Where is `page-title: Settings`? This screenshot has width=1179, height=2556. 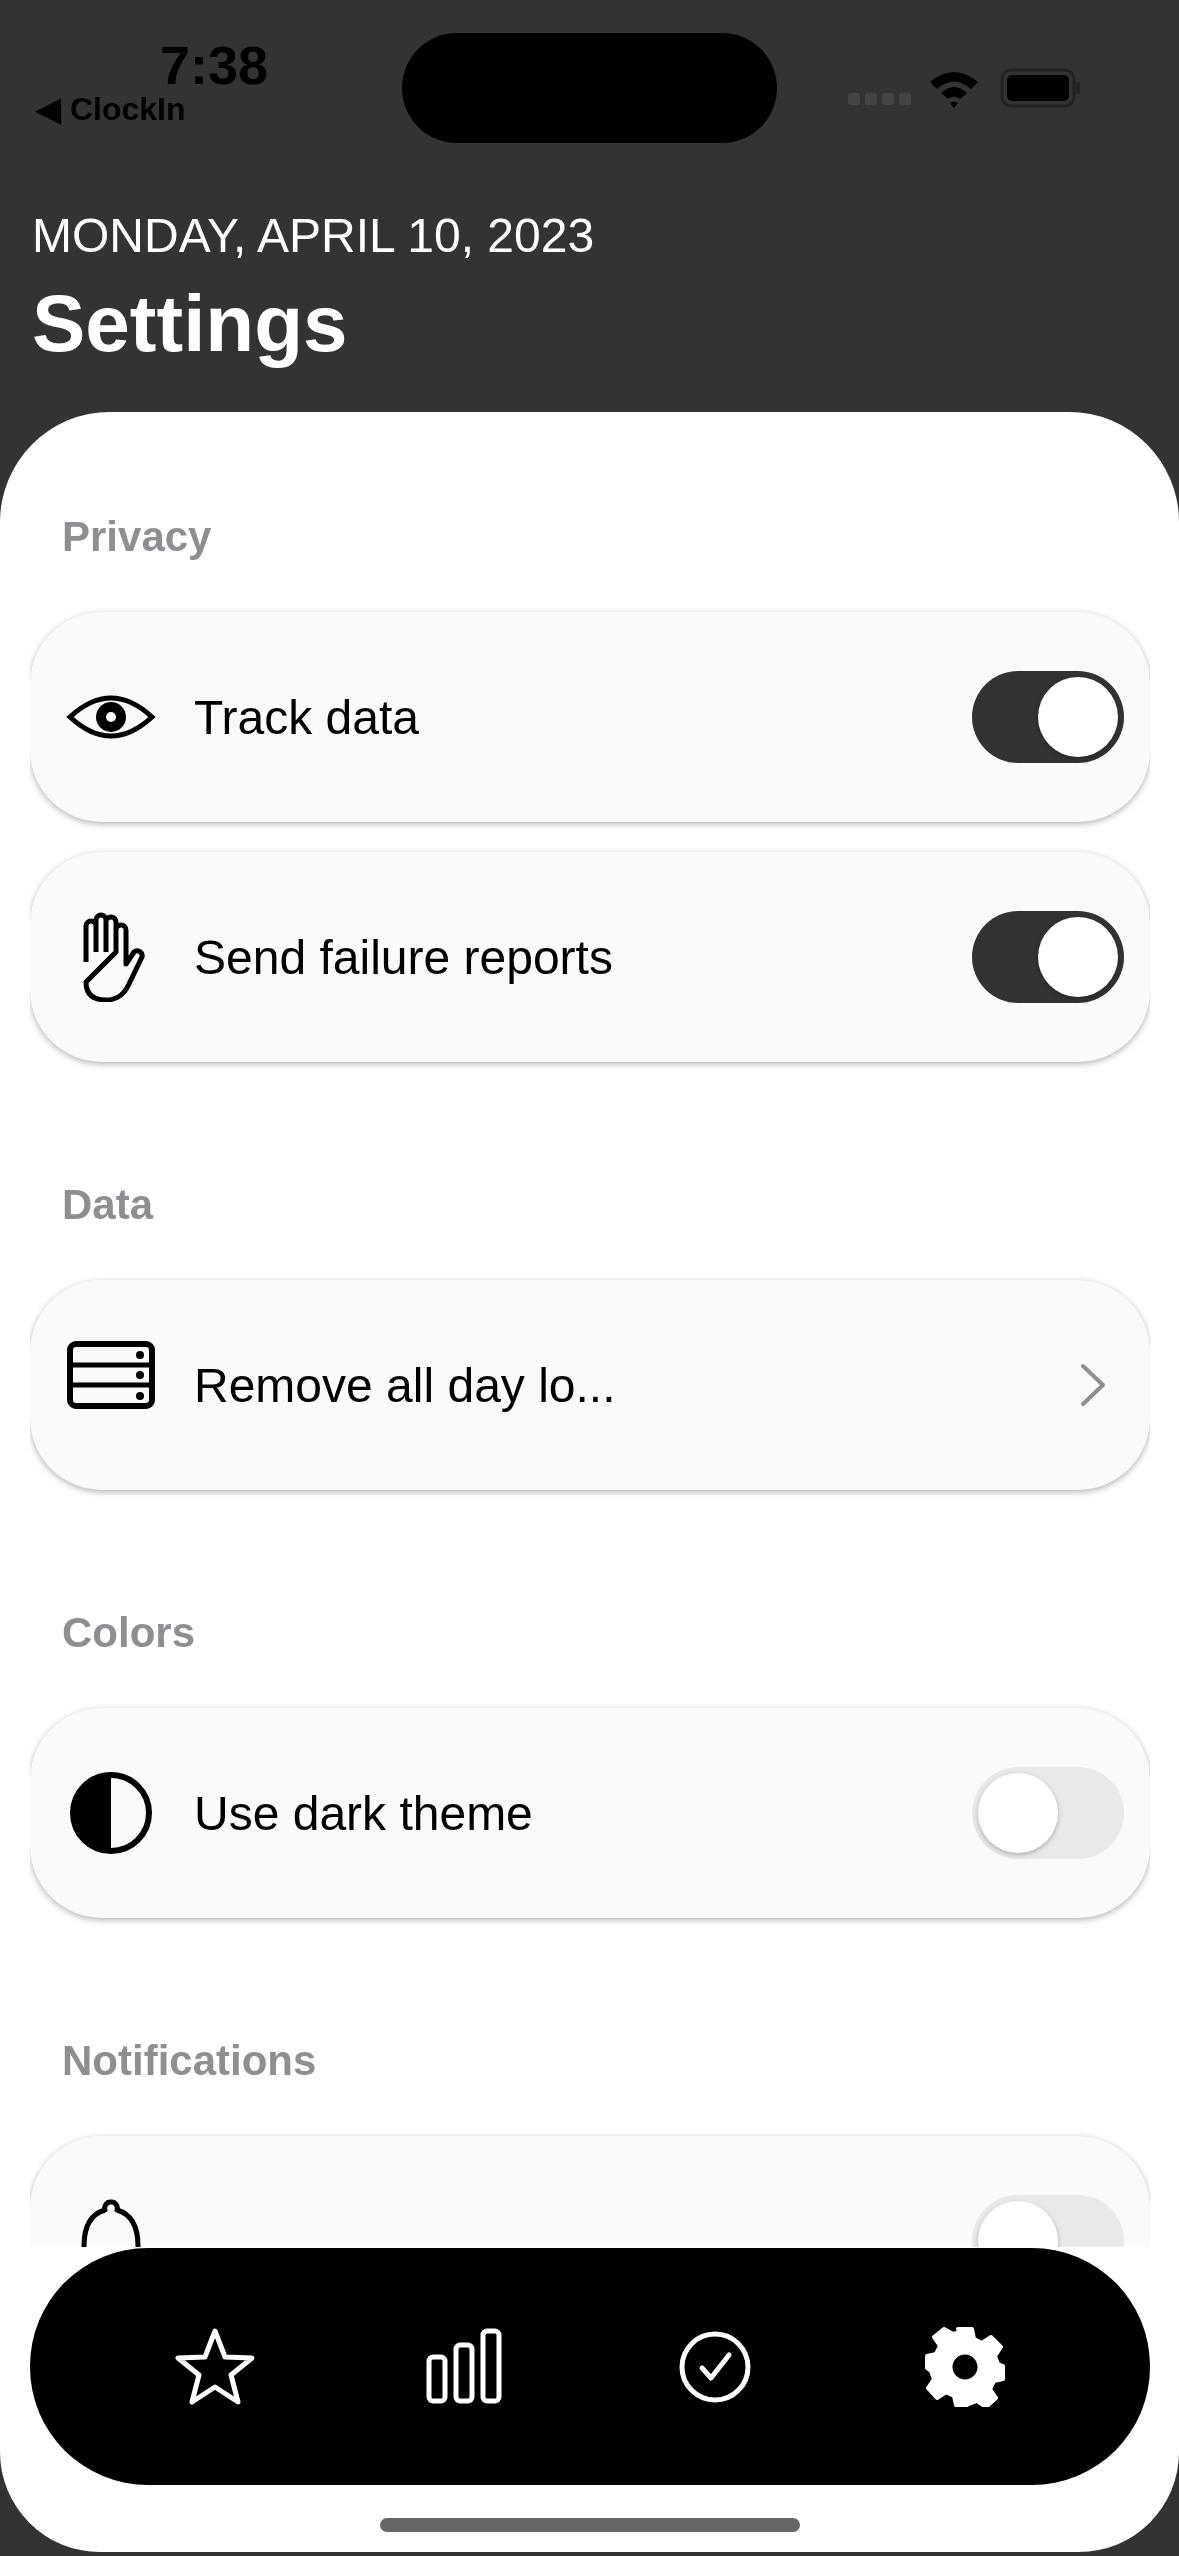
page-title: Settings is located at coordinates (190, 324).